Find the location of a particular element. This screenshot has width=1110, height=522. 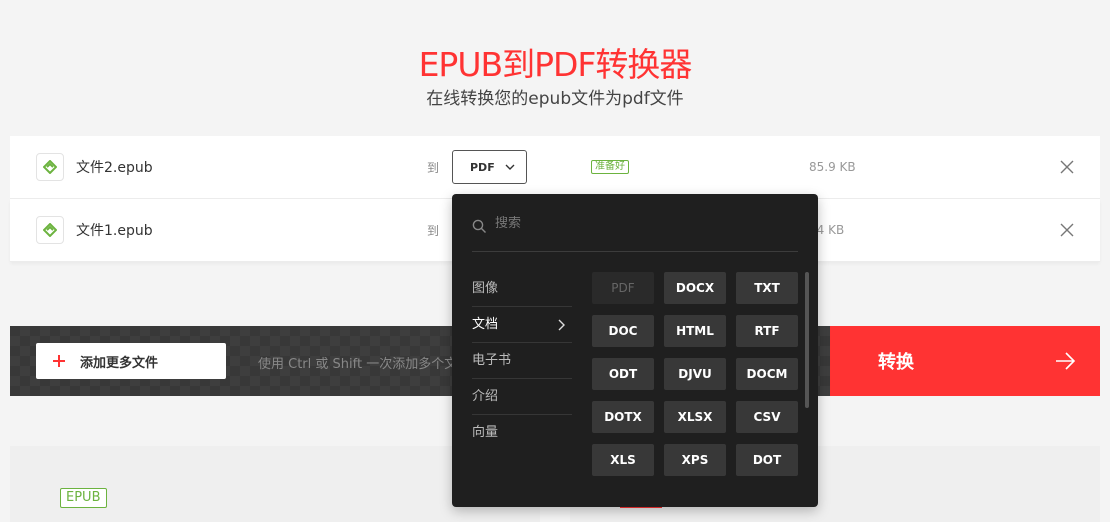

category-item: 图像 is located at coordinates (522, 289).